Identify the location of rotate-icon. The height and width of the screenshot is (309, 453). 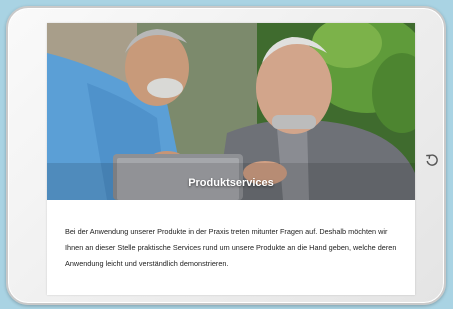
(432, 160).